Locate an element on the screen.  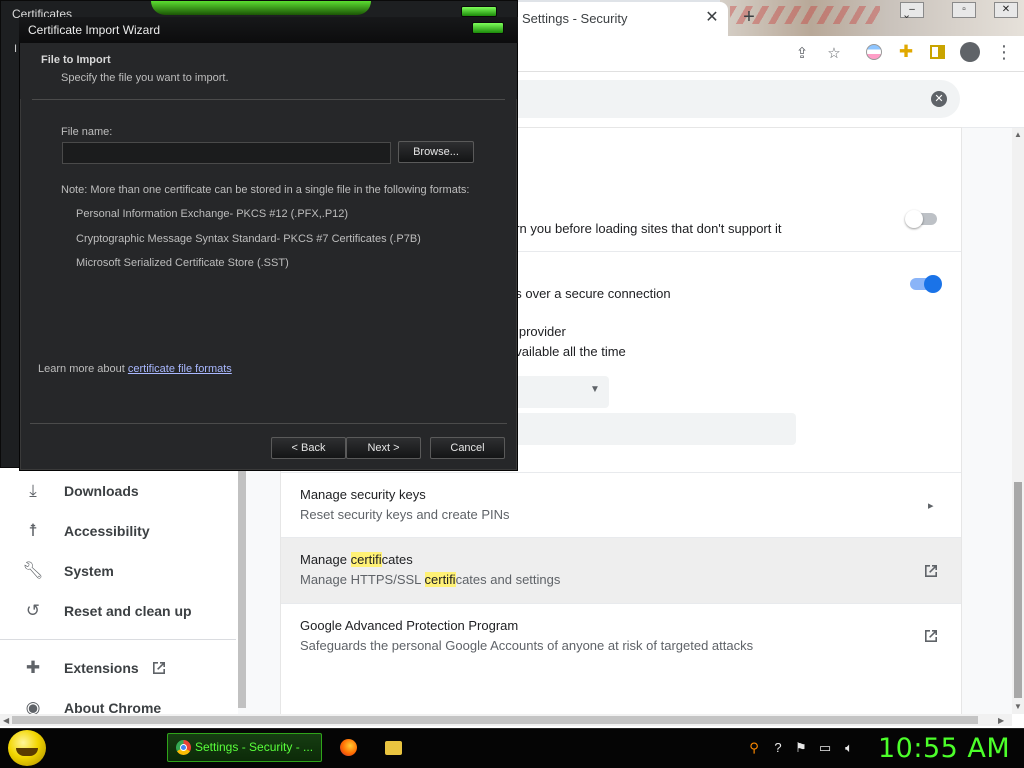
tray-help-icon: ? is located at coordinates (778, 748).